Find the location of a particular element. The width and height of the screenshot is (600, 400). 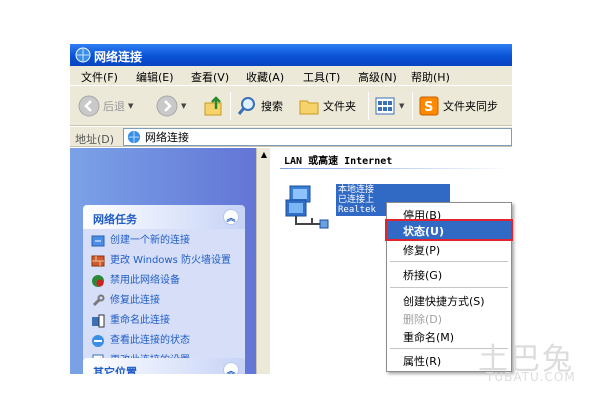

sync-icon: S is located at coordinates (429, 106).